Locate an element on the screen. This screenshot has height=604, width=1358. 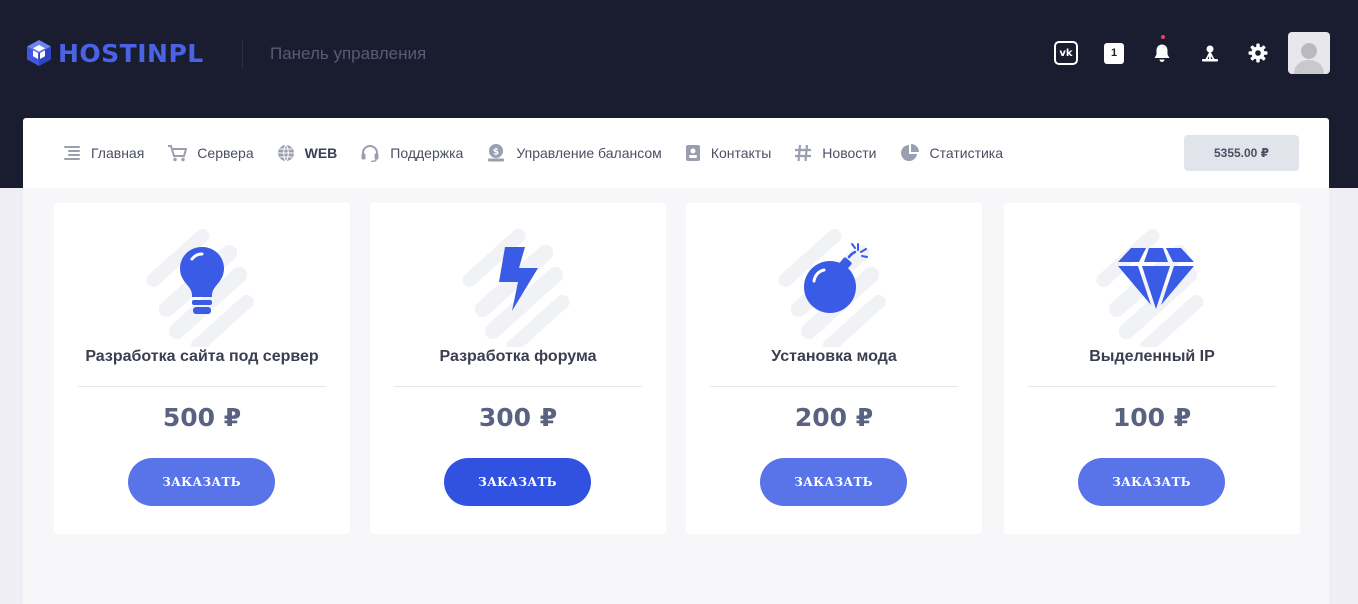
counter-button: 1 is located at coordinates (1114, 53).